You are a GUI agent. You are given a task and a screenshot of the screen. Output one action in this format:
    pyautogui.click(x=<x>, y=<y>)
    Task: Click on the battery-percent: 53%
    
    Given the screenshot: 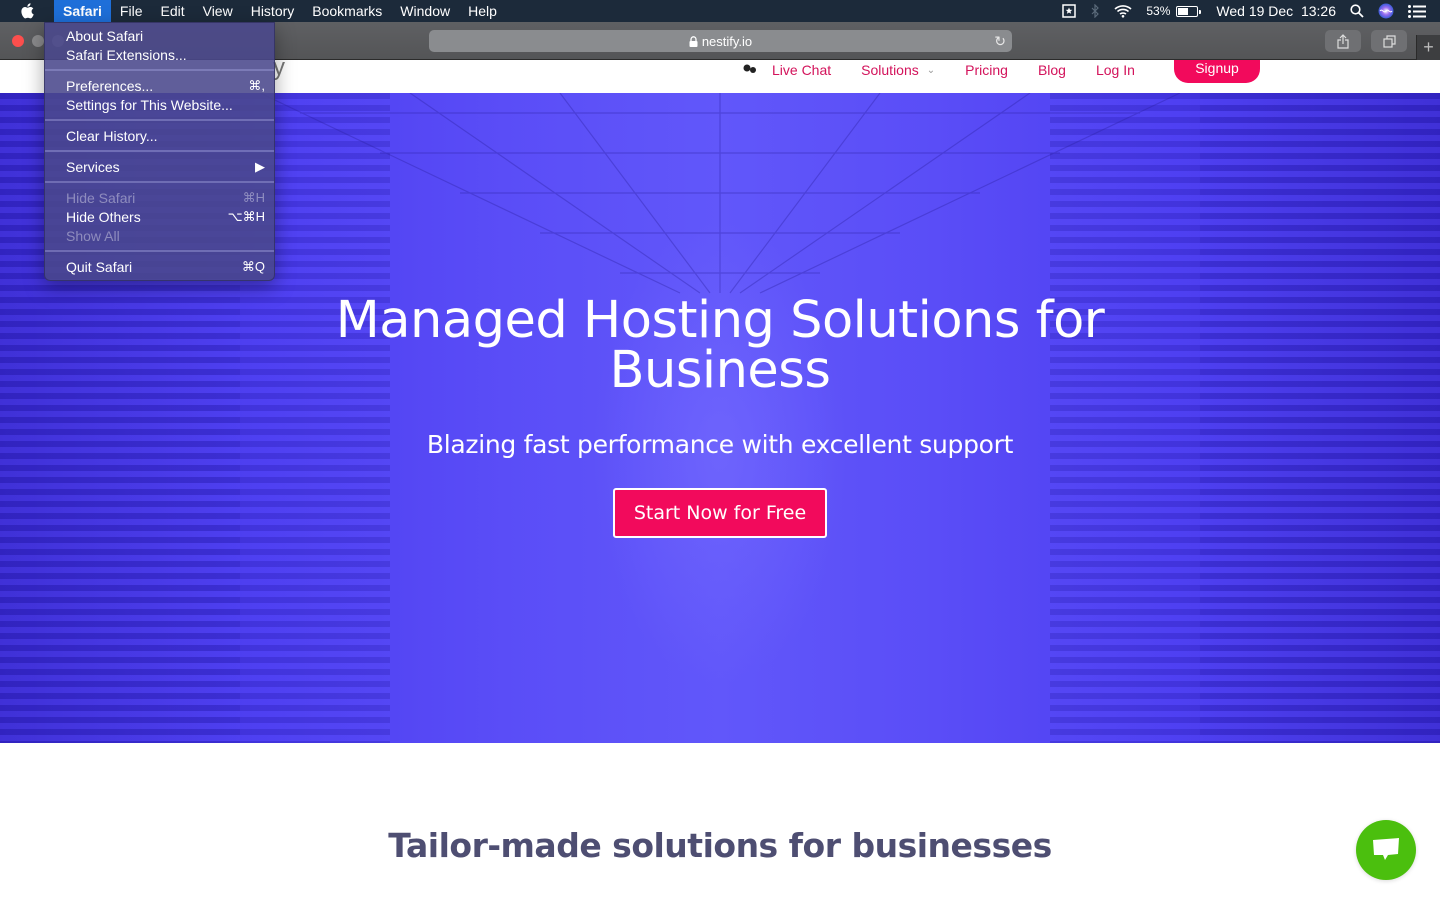 What is the action you would take?
    pyautogui.click(x=1158, y=11)
    